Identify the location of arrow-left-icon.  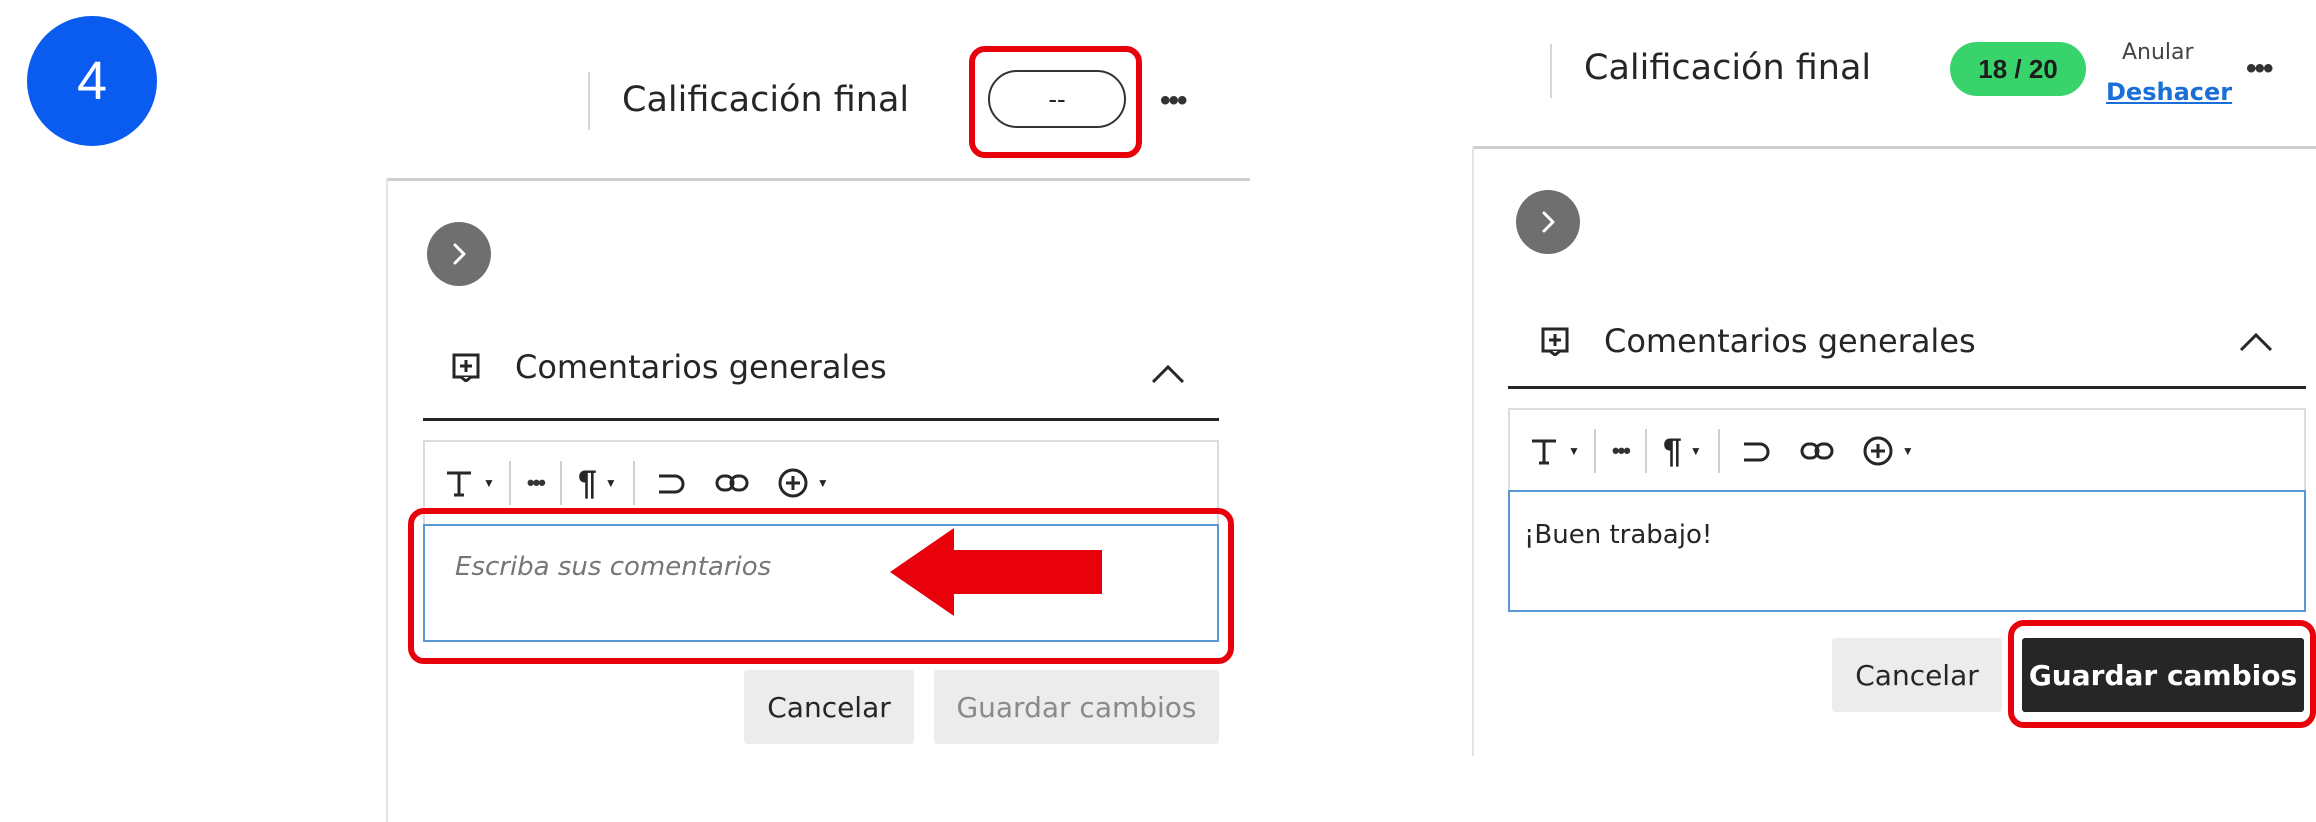
(996, 572).